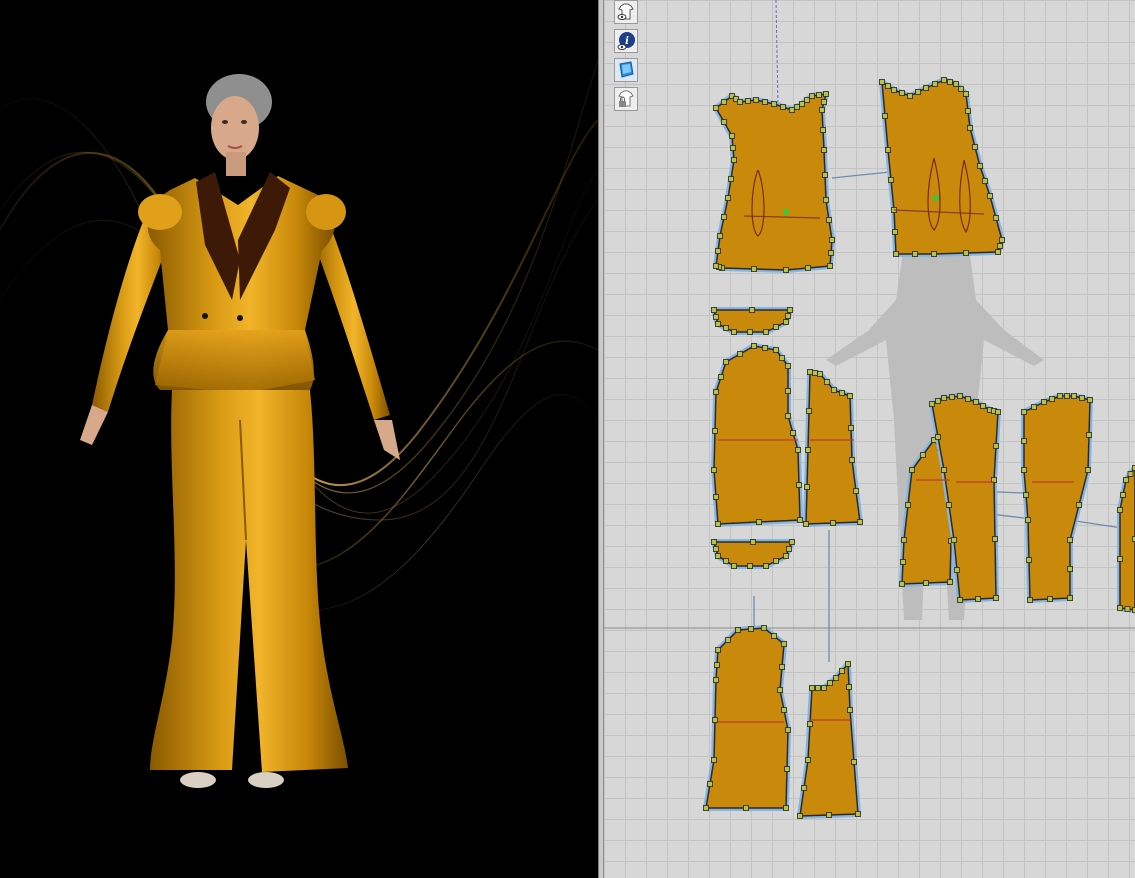  What do you see at coordinates (942, 167) in the screenshot?
I see `back-bodice-piece` at bounding box center [942, 167].